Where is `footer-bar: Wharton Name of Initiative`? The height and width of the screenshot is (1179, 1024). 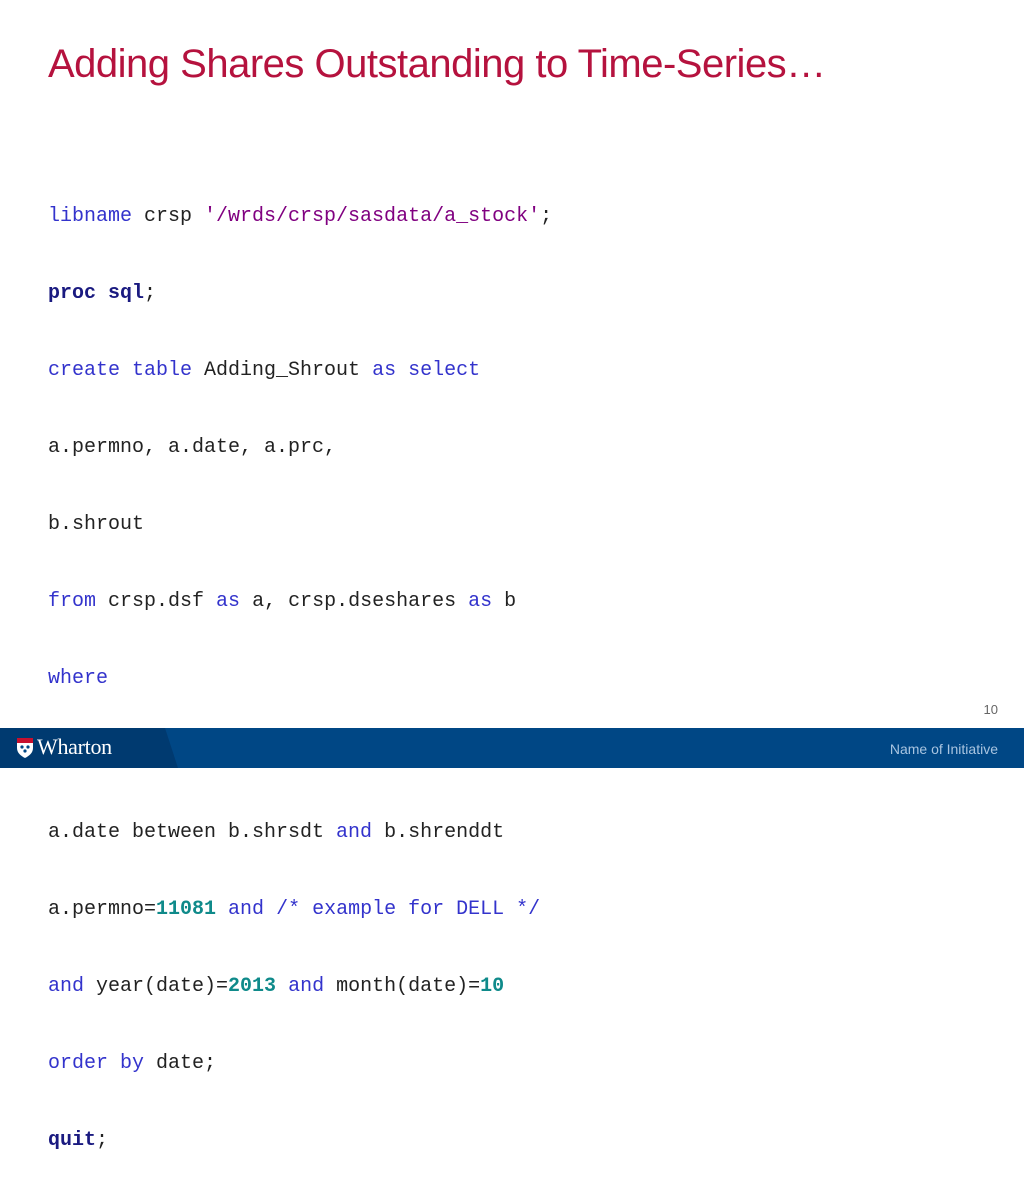
footer-bar: Wharton Name of Initiative is located at coordinates (512, 748).